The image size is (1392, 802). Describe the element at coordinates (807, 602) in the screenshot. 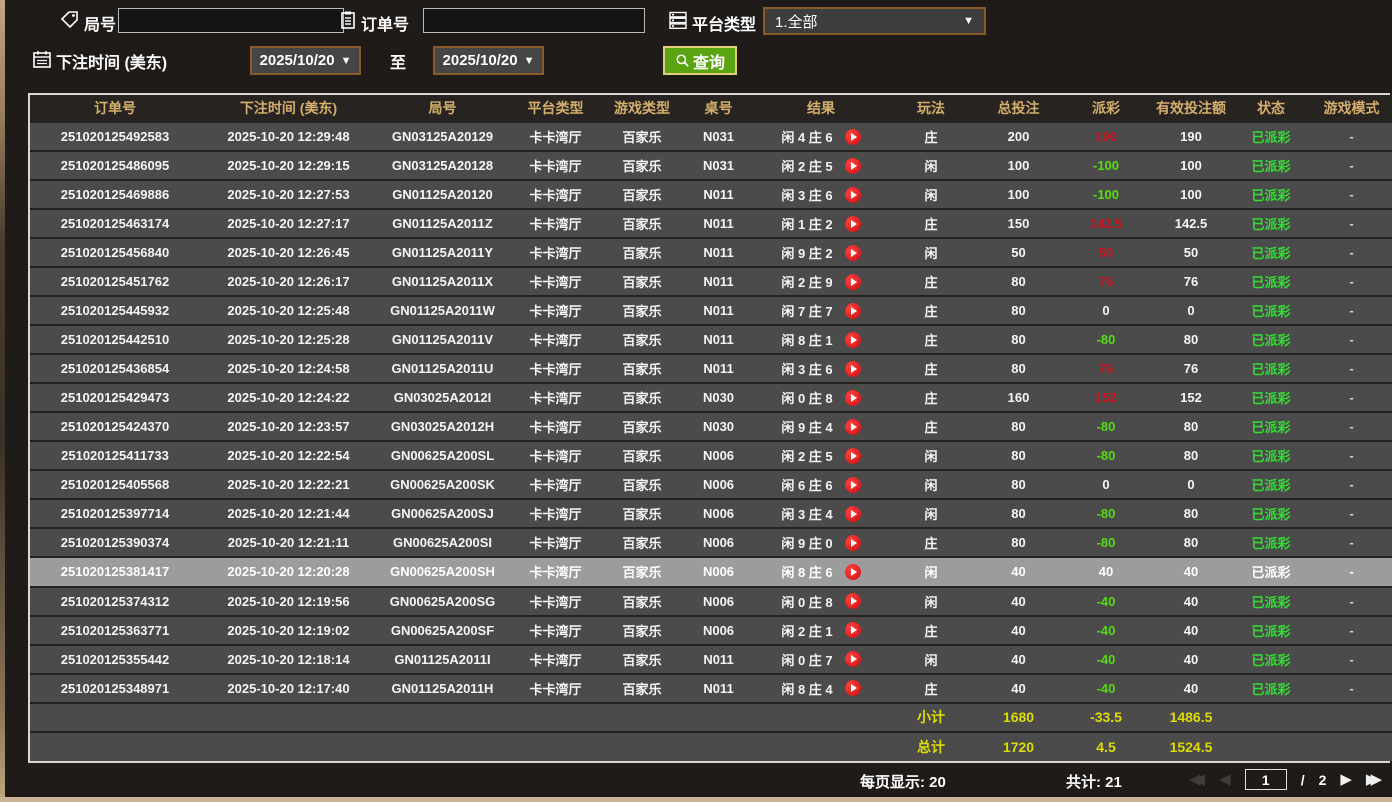

I see `result-text: 闲 0 庄 8` at that location.